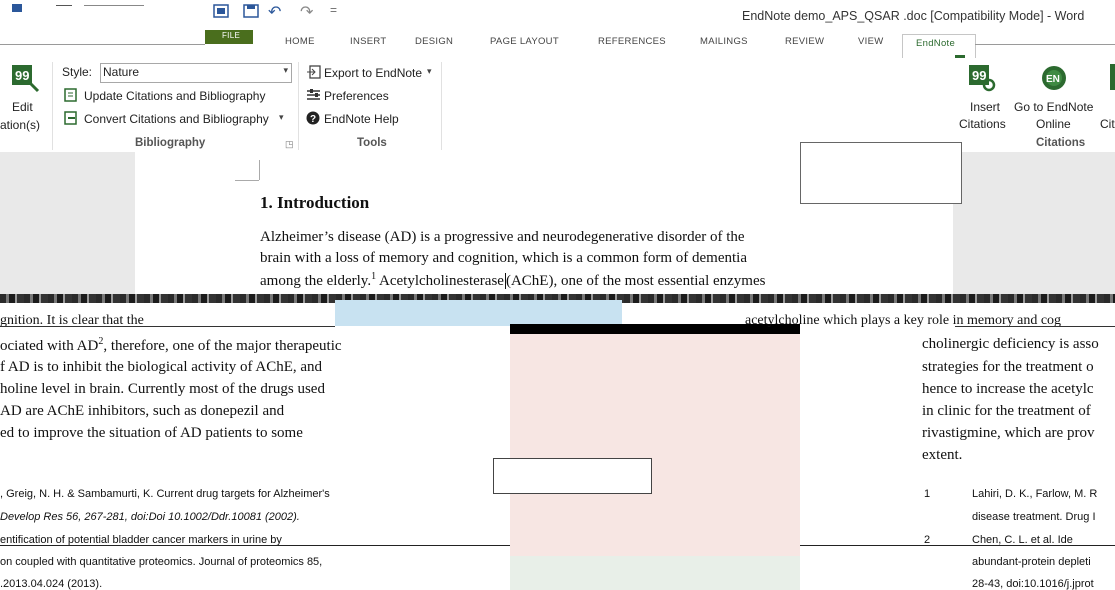  I want to click on edit-citations-label-2: ation(s), so click(20, 125).